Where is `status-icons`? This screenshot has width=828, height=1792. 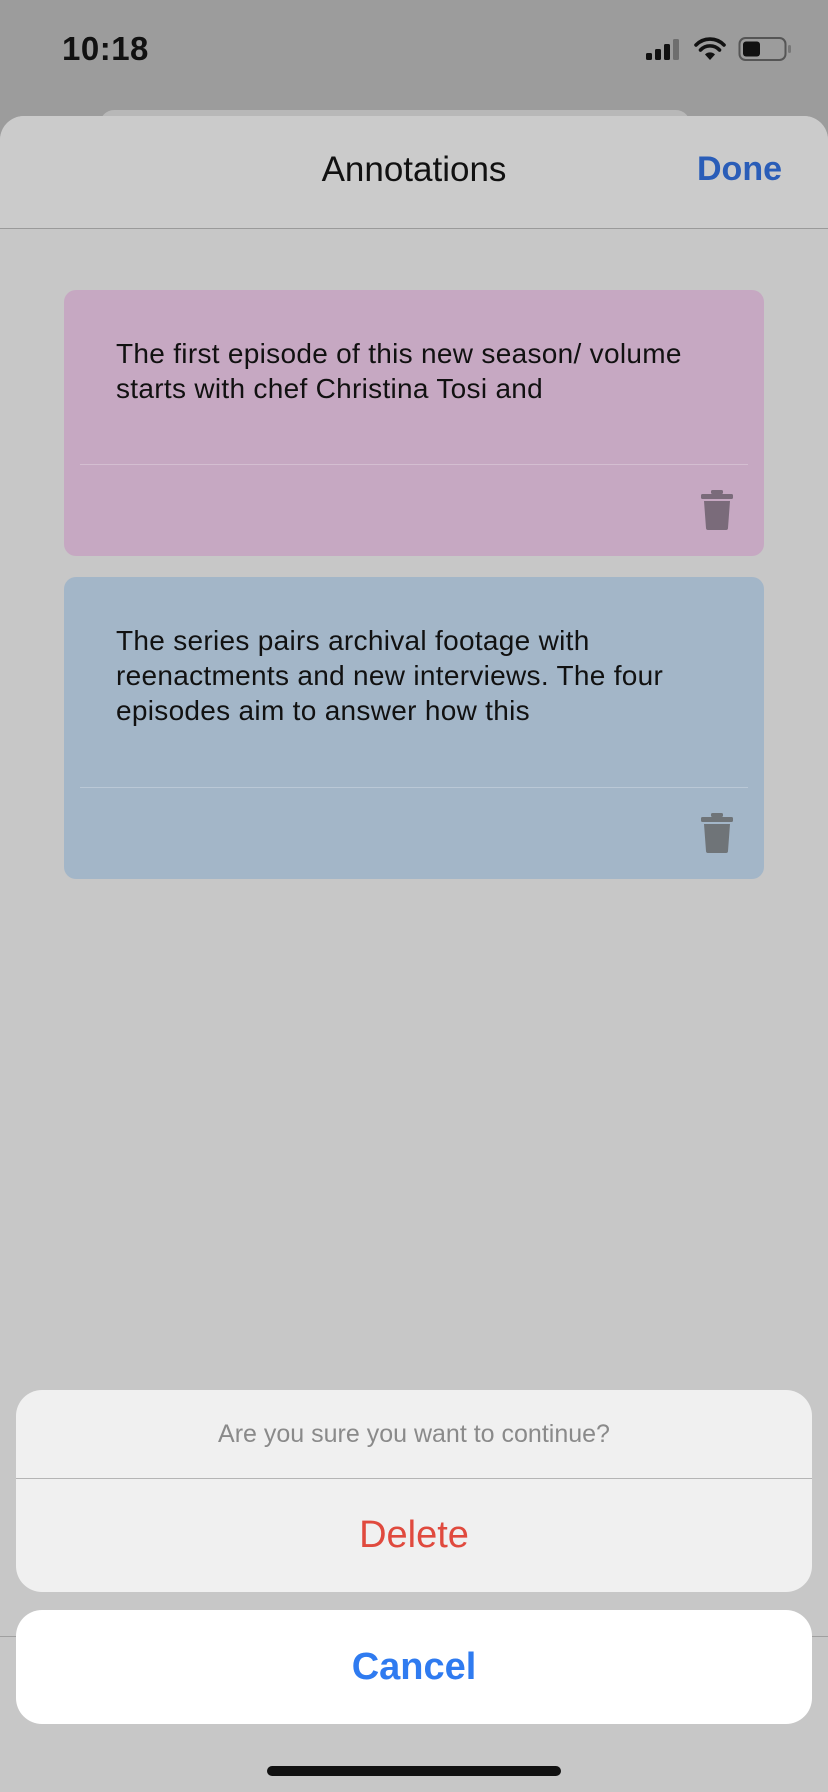 status-icons is located at coordinates (719, 51).